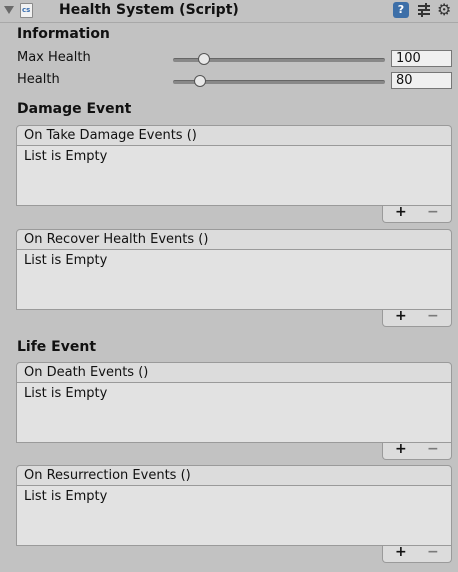 The width and height of the screenshot is (458, 572). What do you see at coordinates (433, 449) in the screenshot?
I see `death-remove-button: −` at bounding box center [433, 449].